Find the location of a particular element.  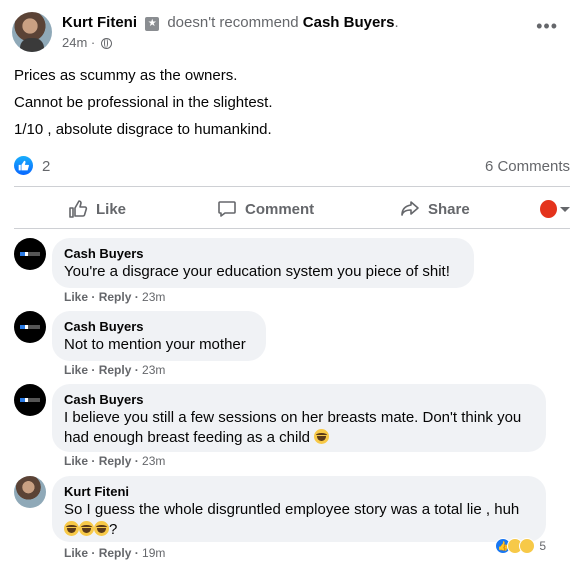

like-badge-icon is located at coordinates (23, 165).